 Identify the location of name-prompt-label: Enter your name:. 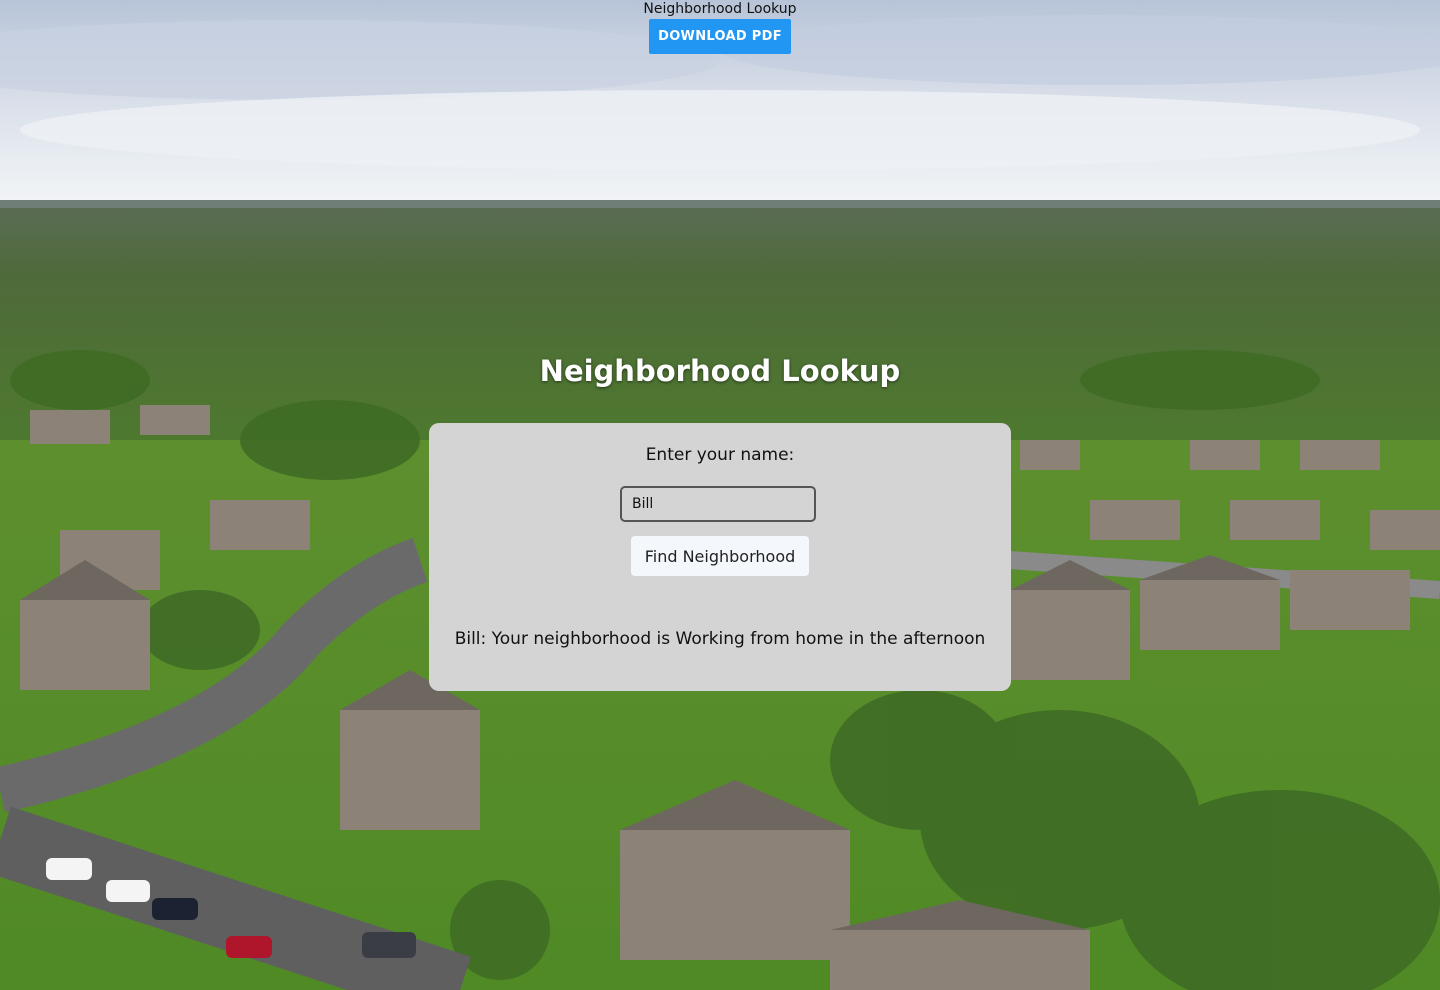
(720, 455).